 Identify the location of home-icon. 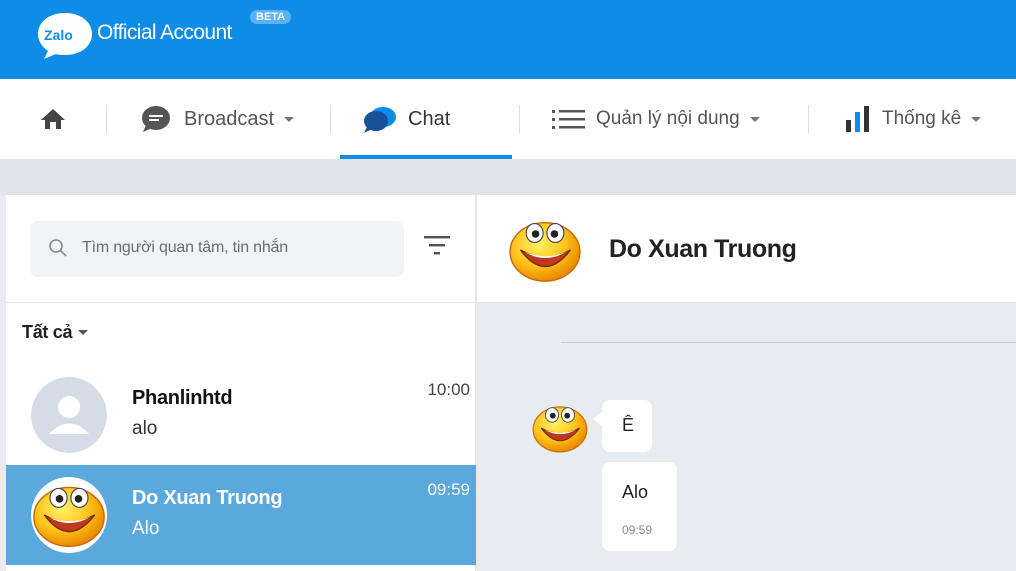
(53, 119).